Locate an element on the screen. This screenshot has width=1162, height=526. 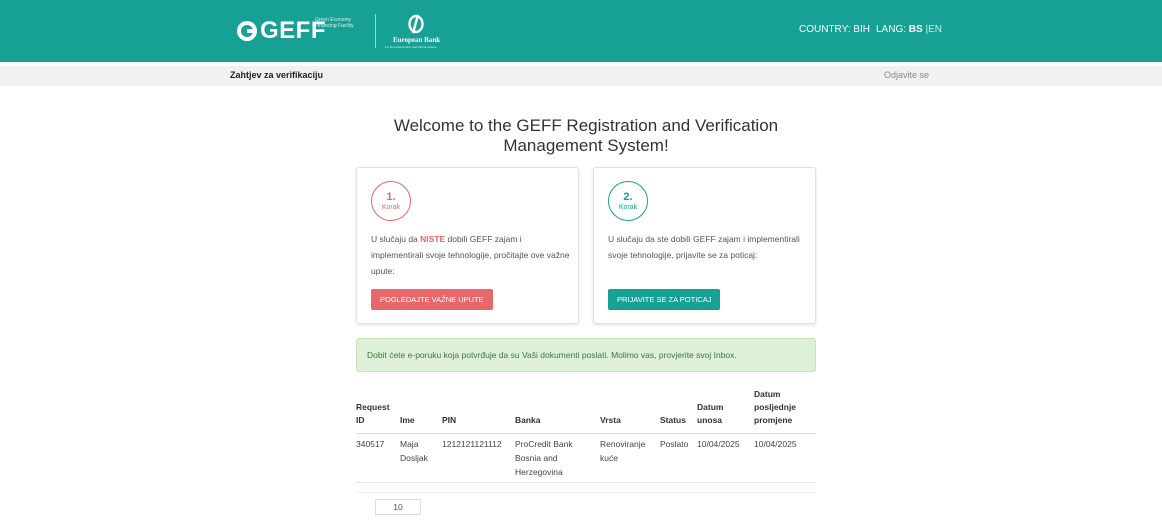
col-header-vrsta: Vrsta is located at coordinates (610, 420).